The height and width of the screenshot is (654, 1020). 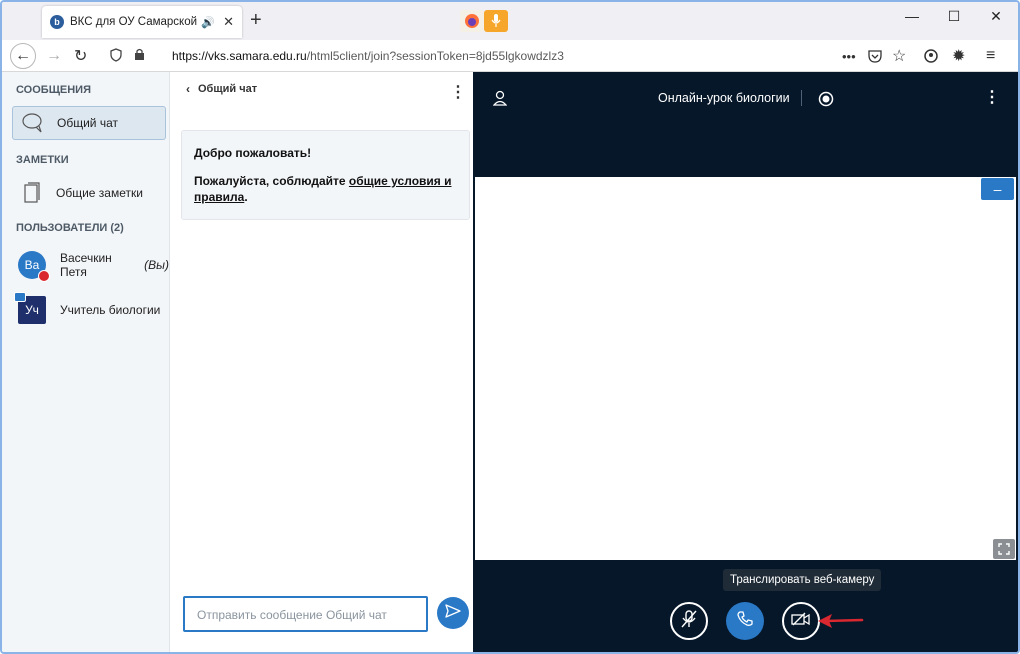 I want to click on reload-button: ↻, so click(x=80, y=56).